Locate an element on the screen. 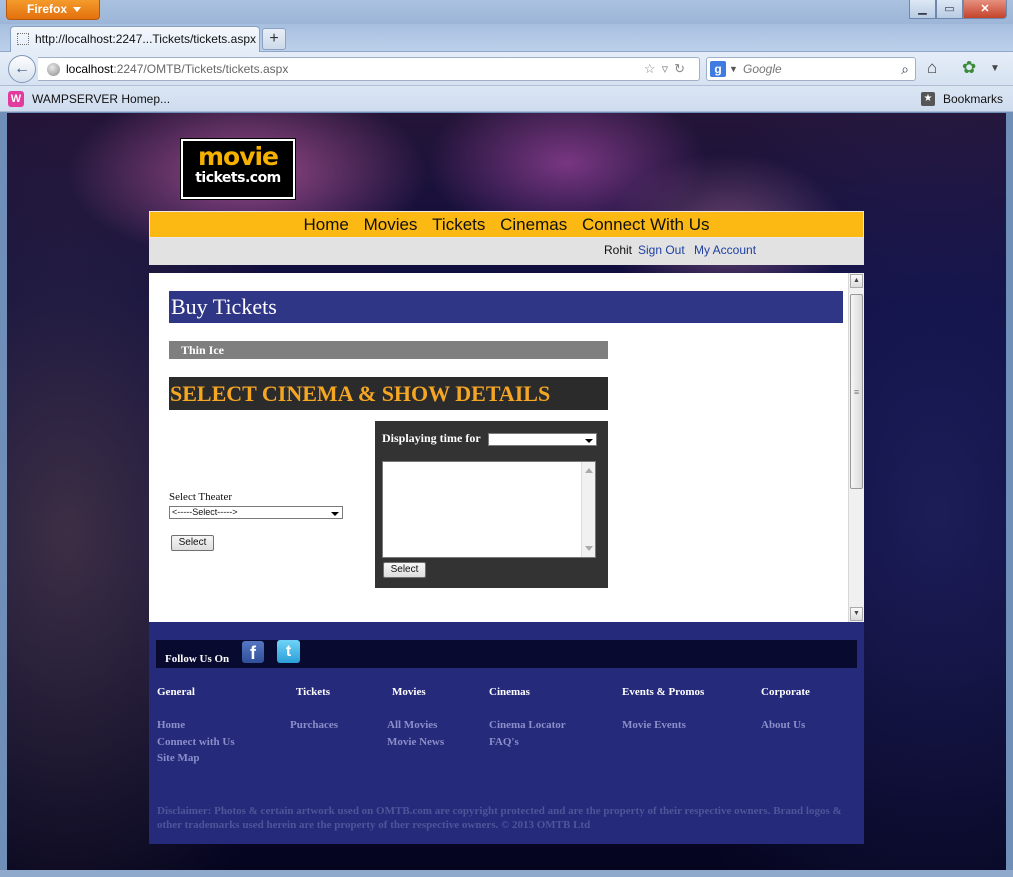  addon-icon: ✿ is located at coordinates (969, 68).